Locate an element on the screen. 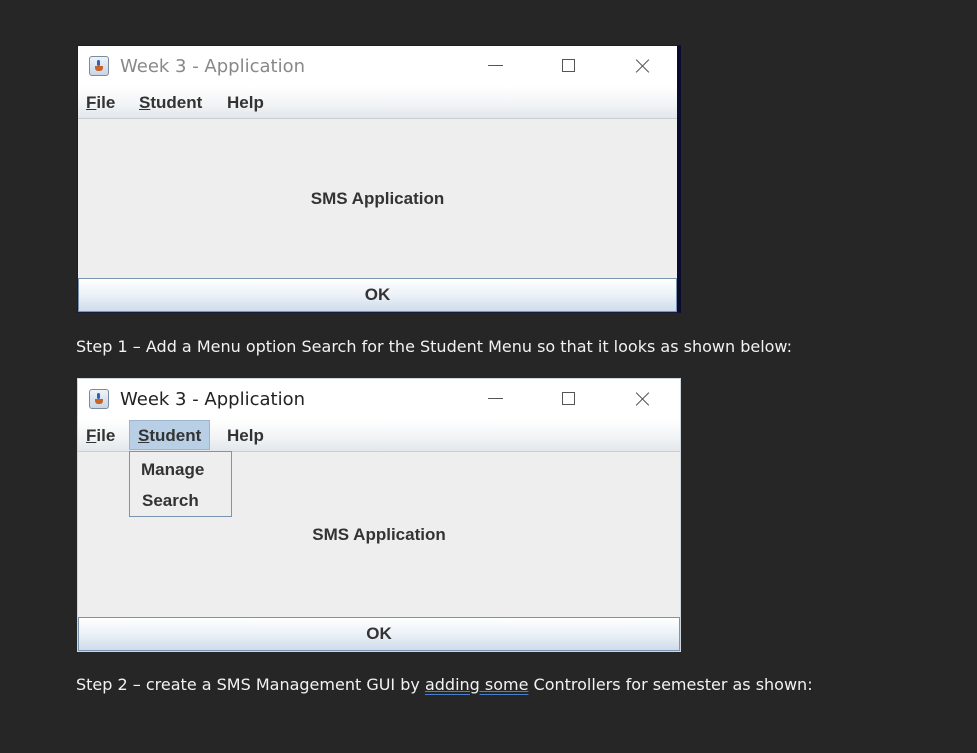 This screenshot has height=753, width=977. menu-item-manage: Manage is located at coordinates (172, 470).